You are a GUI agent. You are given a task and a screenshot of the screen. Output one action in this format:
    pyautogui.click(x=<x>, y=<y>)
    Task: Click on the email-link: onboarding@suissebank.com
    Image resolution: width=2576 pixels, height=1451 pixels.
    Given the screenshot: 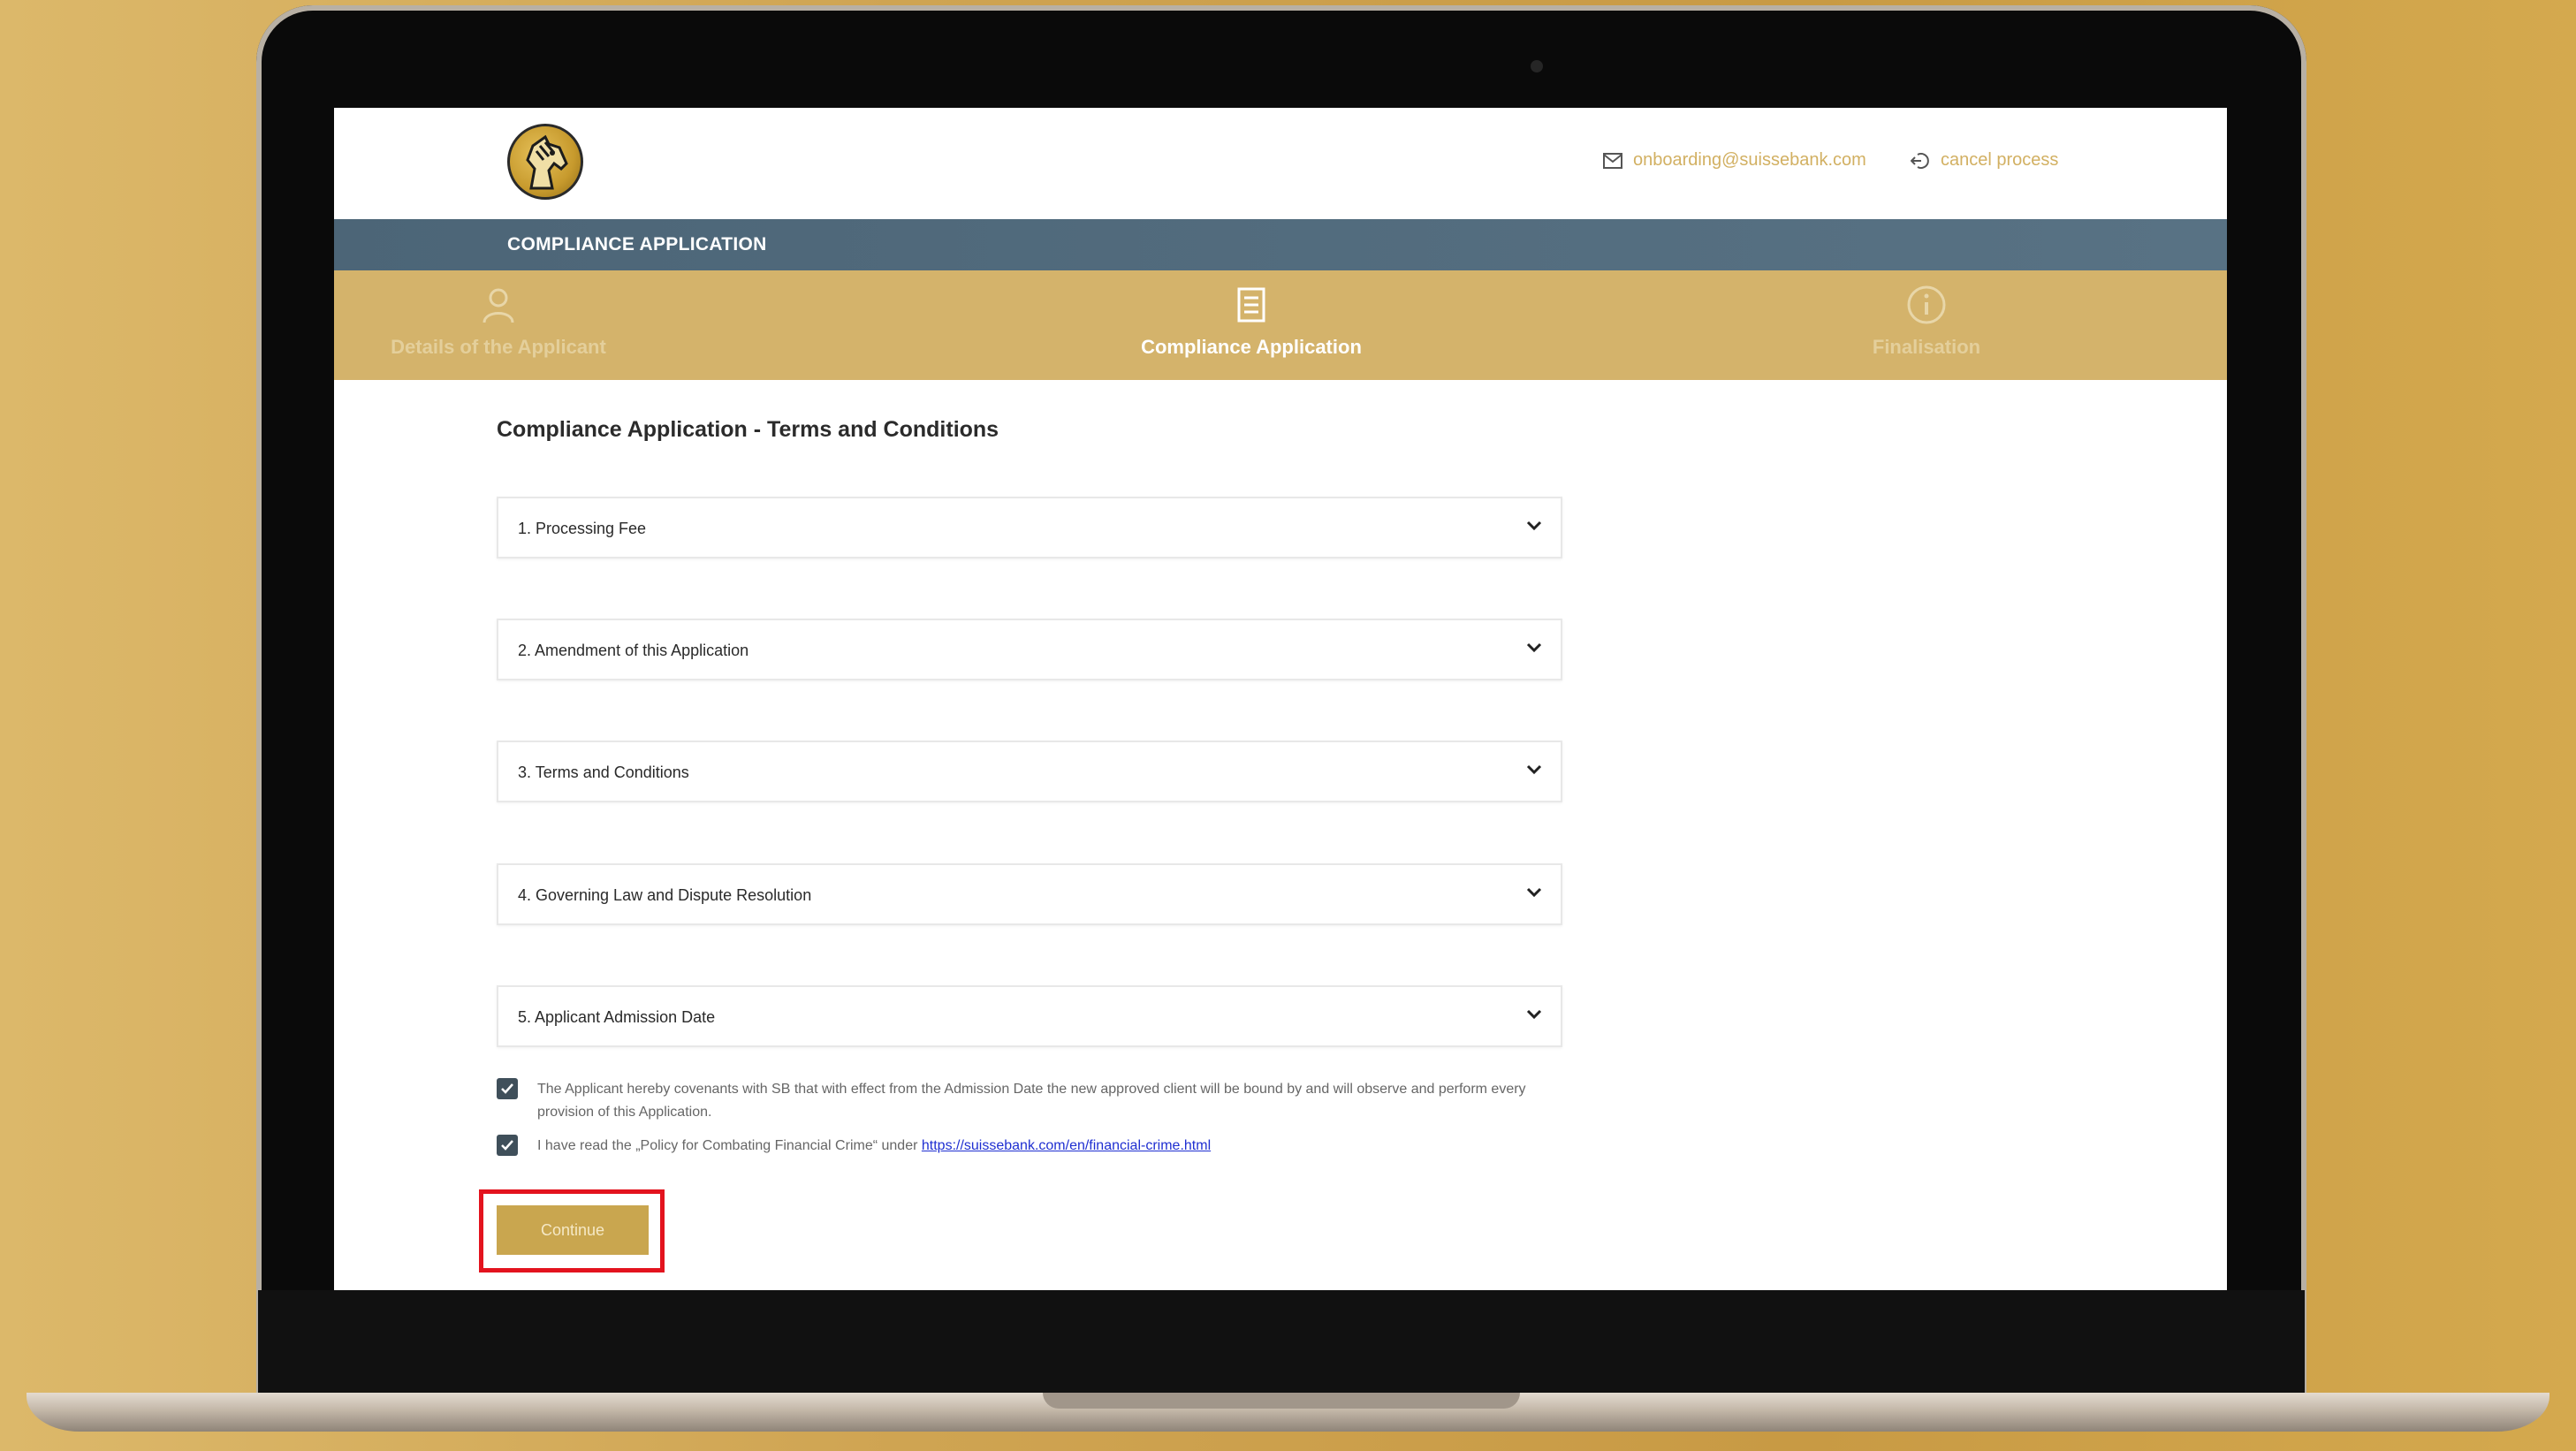 What is the action you would take?
    pyautogui.click(x=1734, y=161)
    